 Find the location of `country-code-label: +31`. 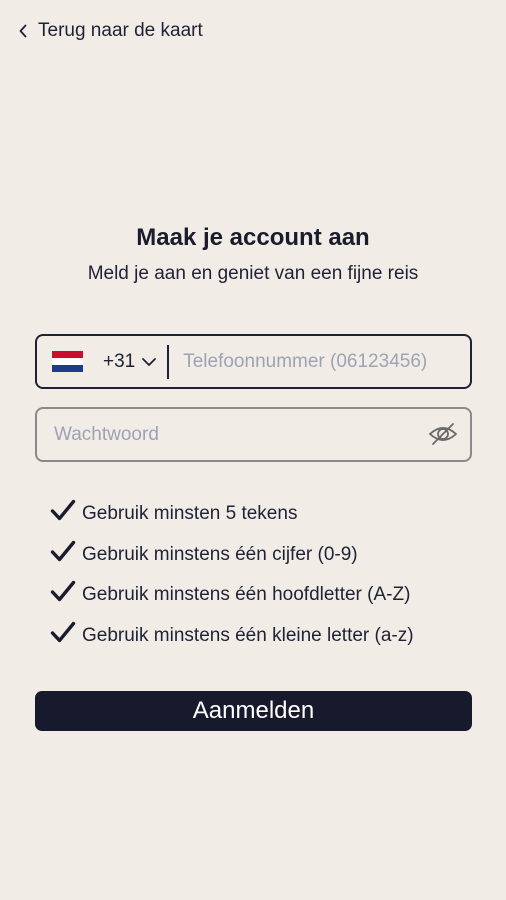

country-code-label: +31 is located at coordinates (119, 361).